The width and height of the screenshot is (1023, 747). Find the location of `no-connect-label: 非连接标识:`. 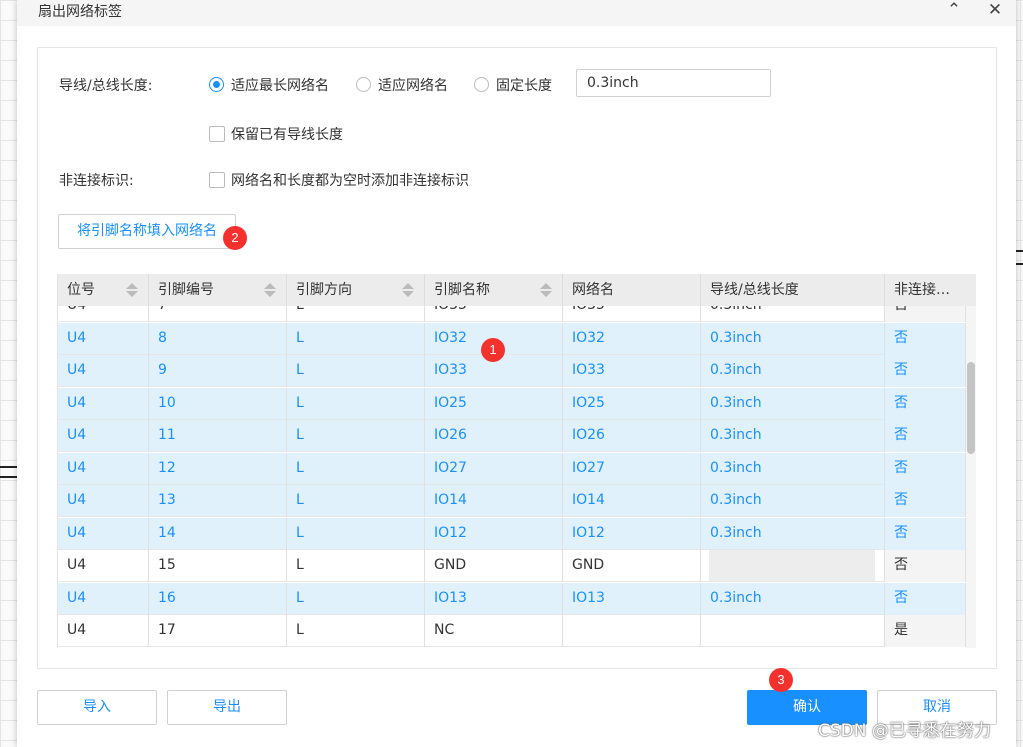

no-connect-label: 非连接标识: is located at coordinates (96, 181).